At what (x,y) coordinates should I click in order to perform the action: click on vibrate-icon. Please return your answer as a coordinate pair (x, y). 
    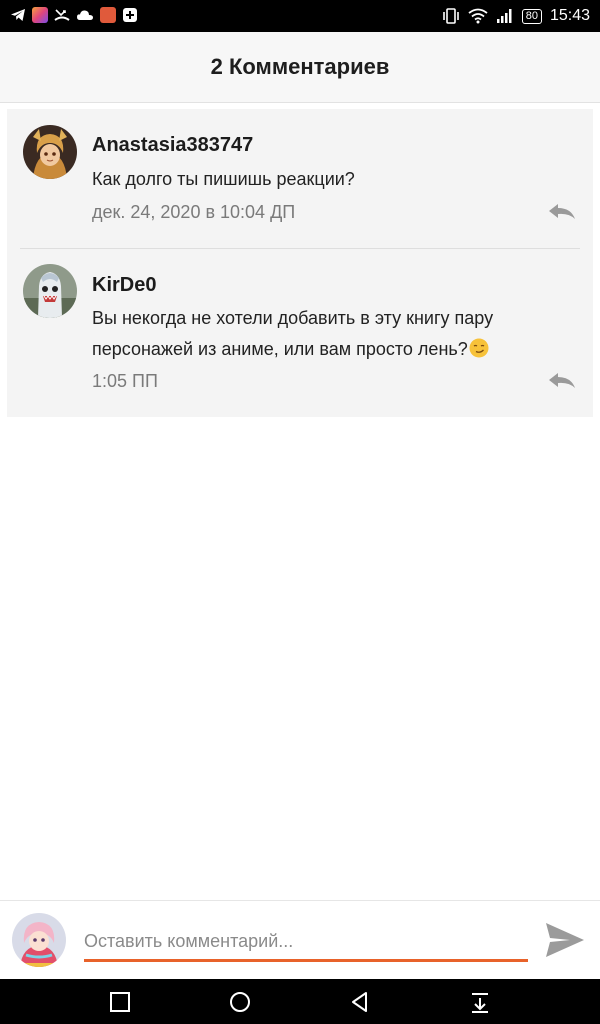
    Looking at the image, I should click on (450, 16).